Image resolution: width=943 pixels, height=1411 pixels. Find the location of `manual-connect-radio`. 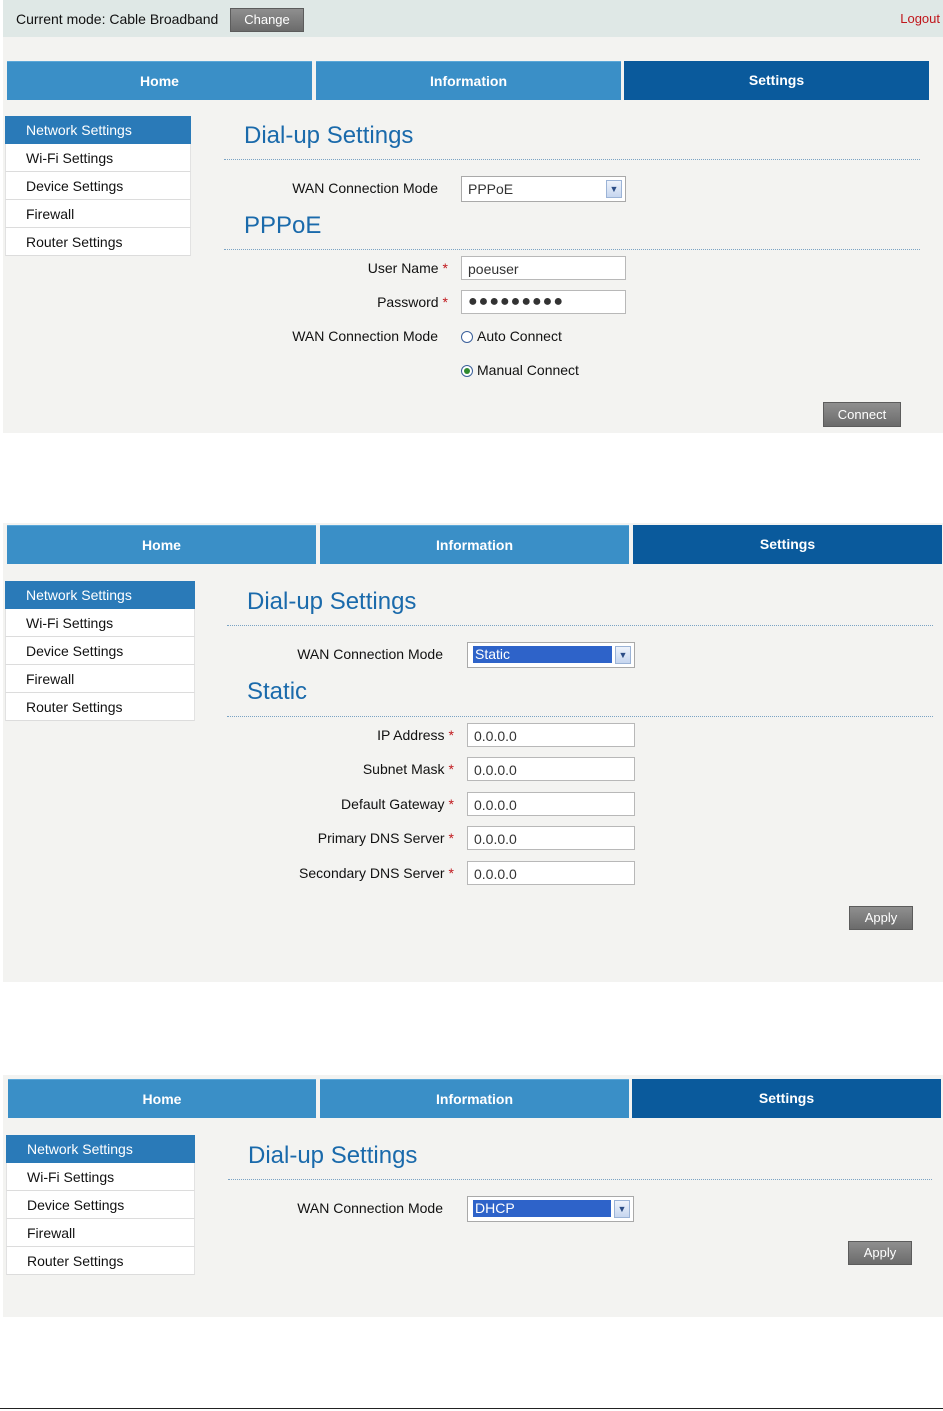

manual-connect-radio is located at coordinates (467, 371).